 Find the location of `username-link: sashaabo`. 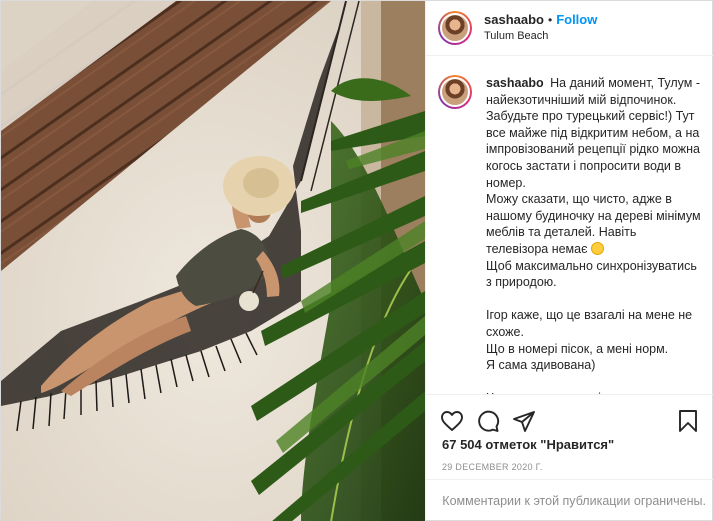

username-link: sashaabo is located at coordinates (514, 20).